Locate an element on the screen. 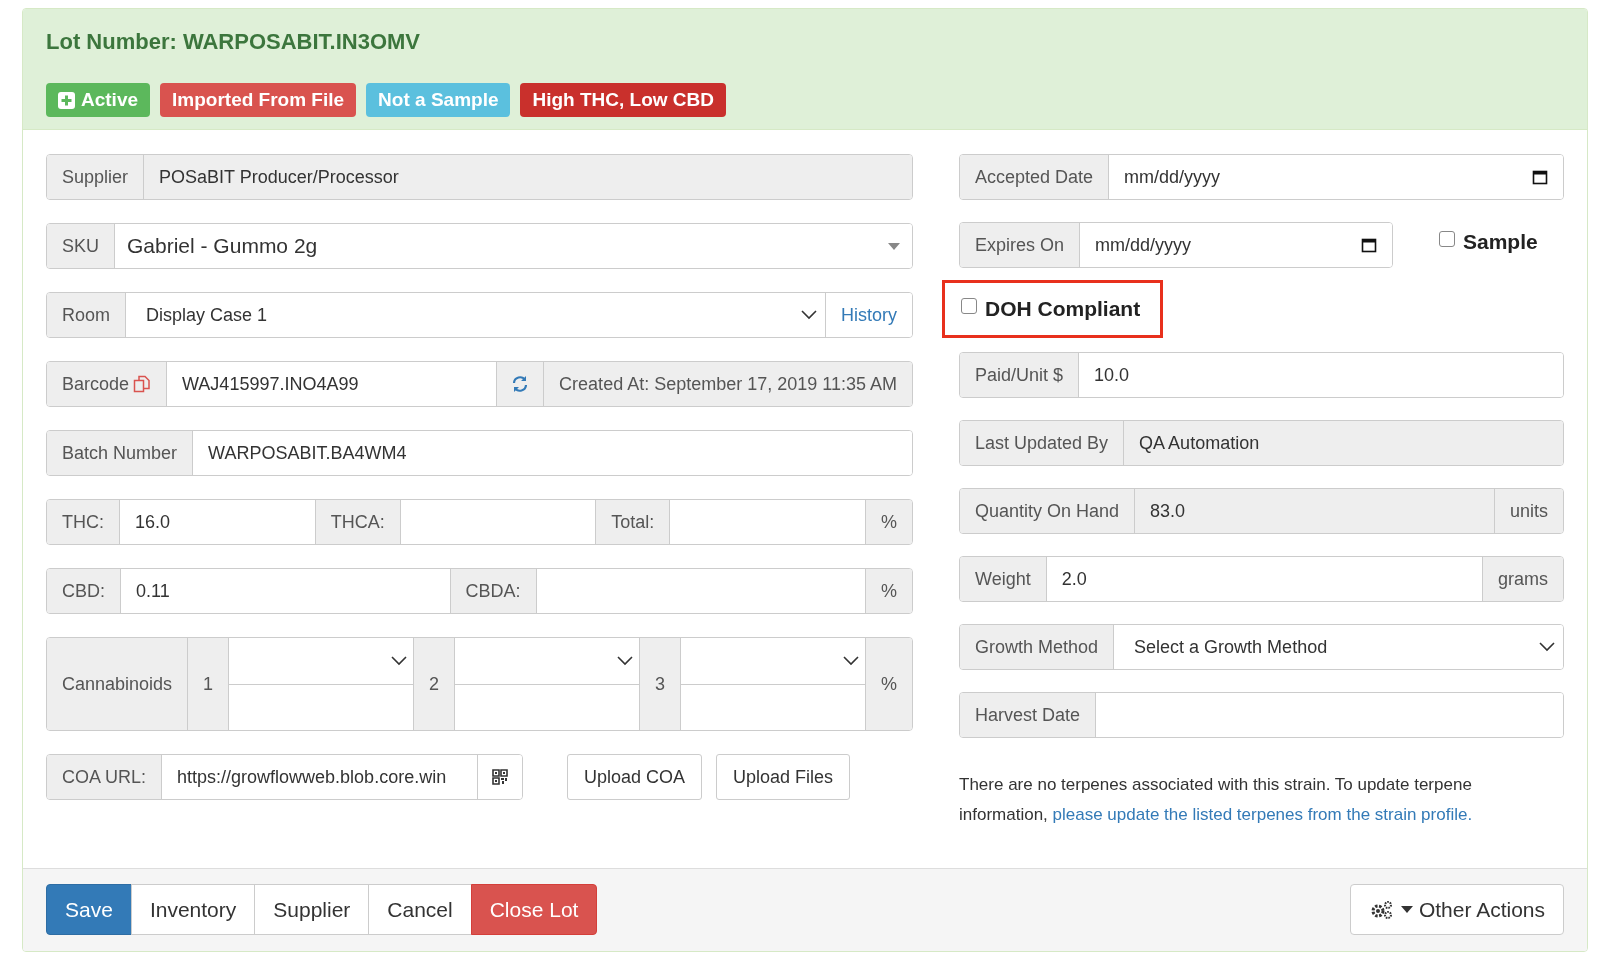  slot-number: 2 is located at coordinates (435, 684).